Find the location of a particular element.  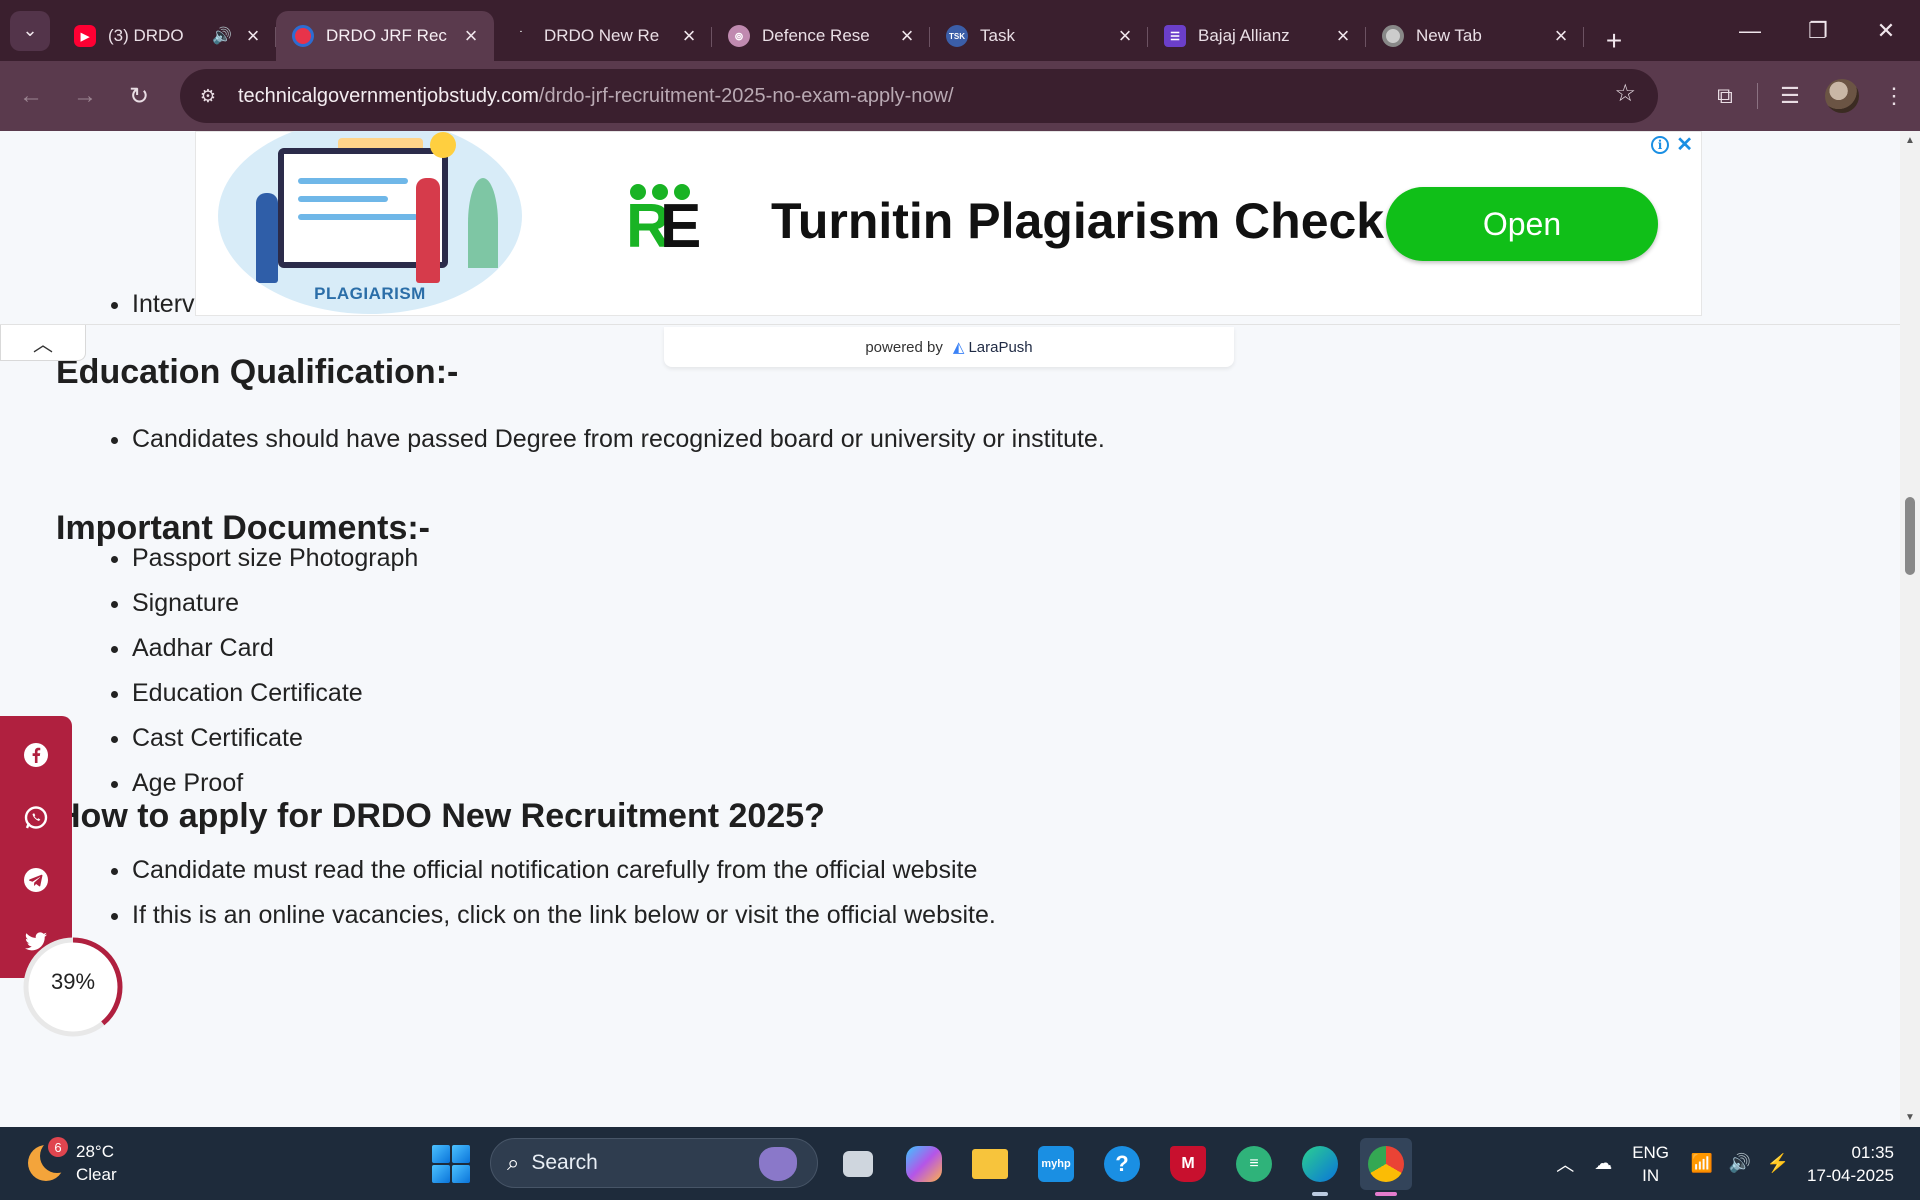

taskbar-search: ⌕ Search is located at coordinates (654, 1163).